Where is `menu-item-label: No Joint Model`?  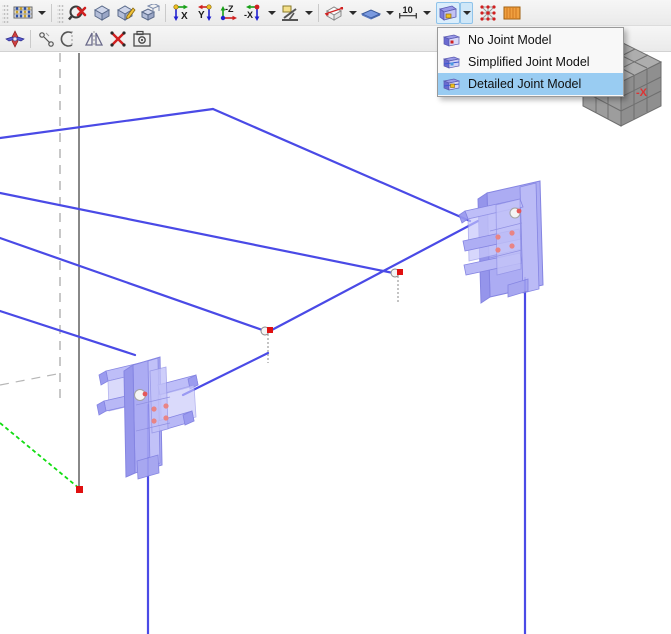
menu-item-label: No Joint Model is located at coordinates (510, 40).